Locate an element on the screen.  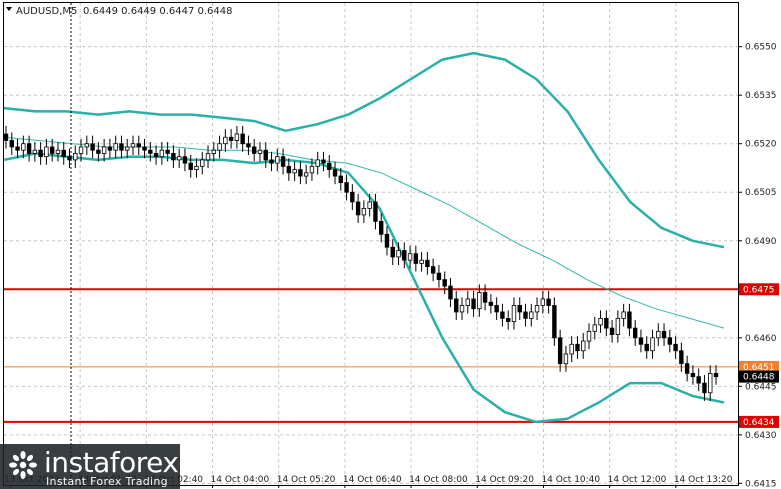
price-tags: 0.64750.64340.64510.6448 is located at coordinates (759, 355).